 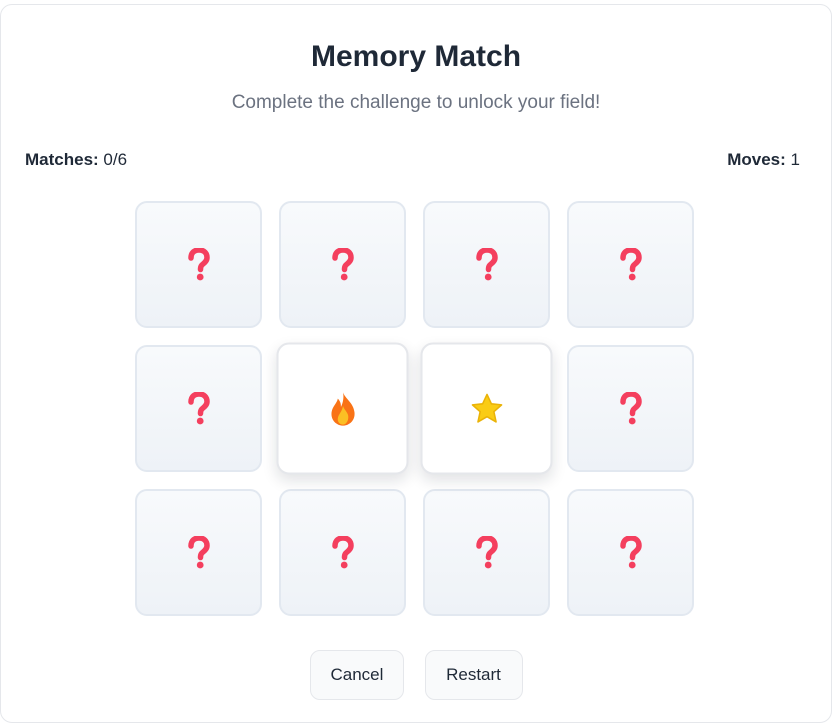 What do you see at coordinates (62, 159) in the screenshot?
I see `matches-label: Matches:` at bounding box center [62, 159].